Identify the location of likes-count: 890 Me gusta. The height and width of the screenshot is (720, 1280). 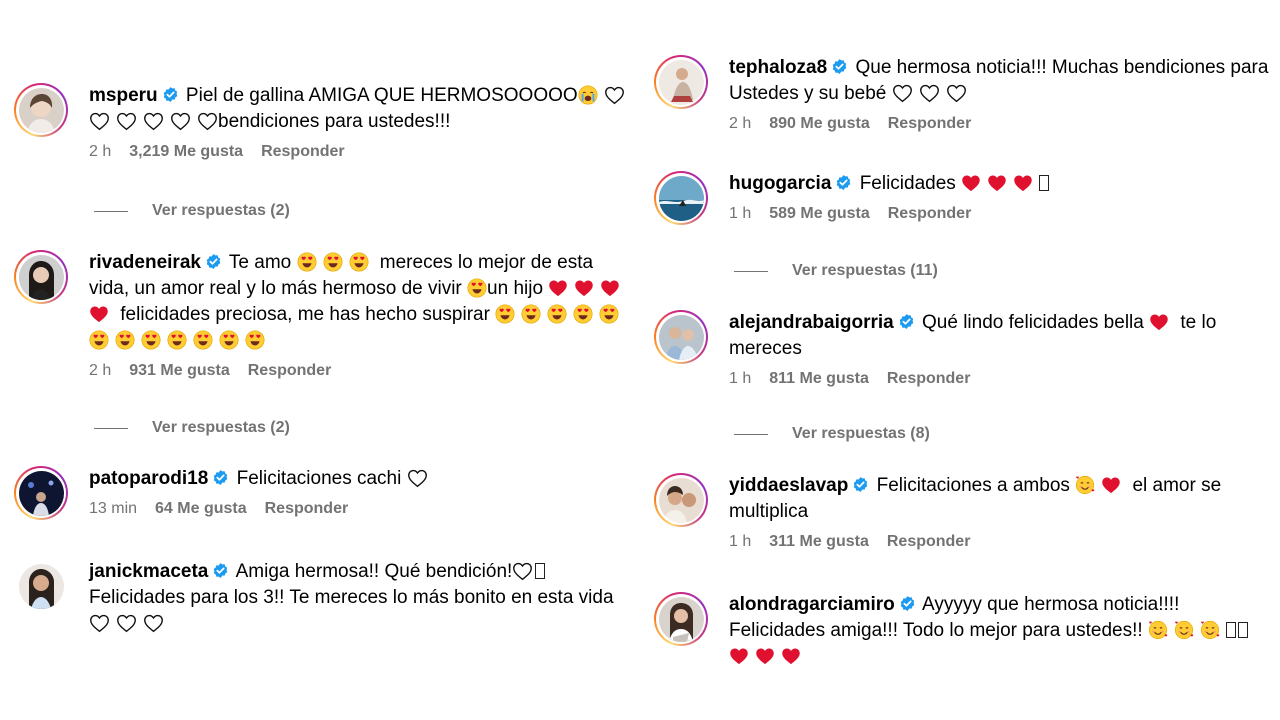
(819, 124).